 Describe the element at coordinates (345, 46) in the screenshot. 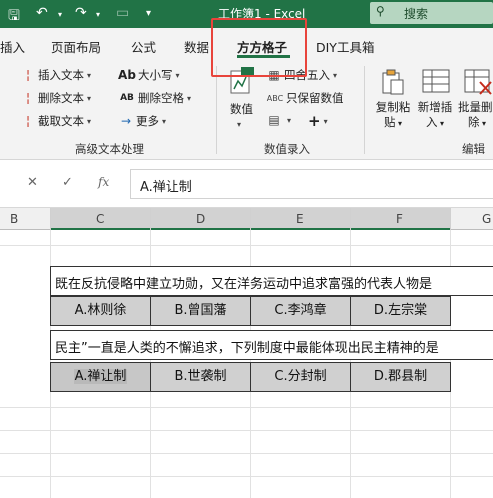

I see `tab-diy-toolbox: DIY工具箱` at that location.